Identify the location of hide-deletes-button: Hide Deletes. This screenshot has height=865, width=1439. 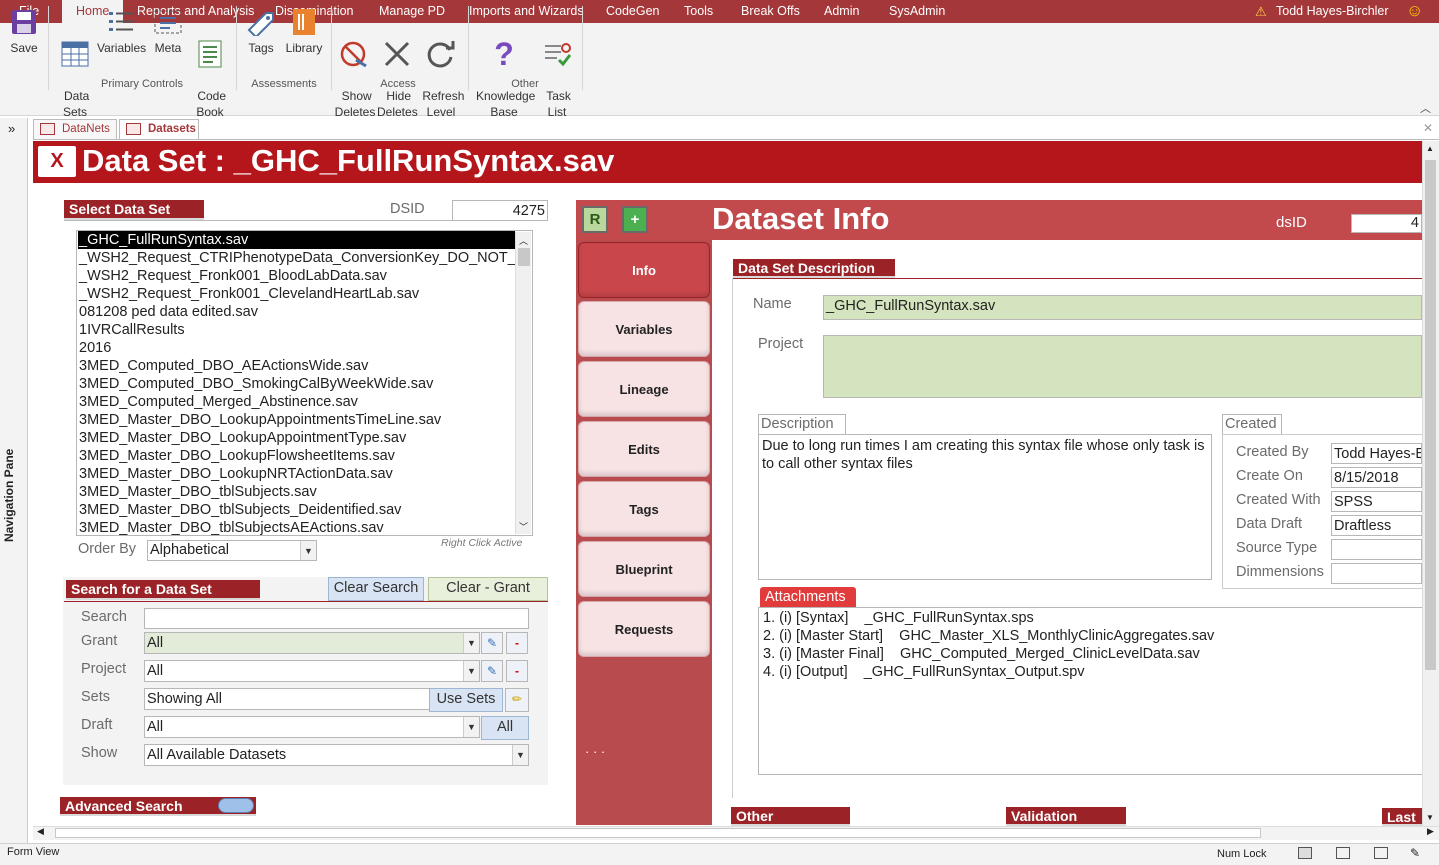
(397, 63).